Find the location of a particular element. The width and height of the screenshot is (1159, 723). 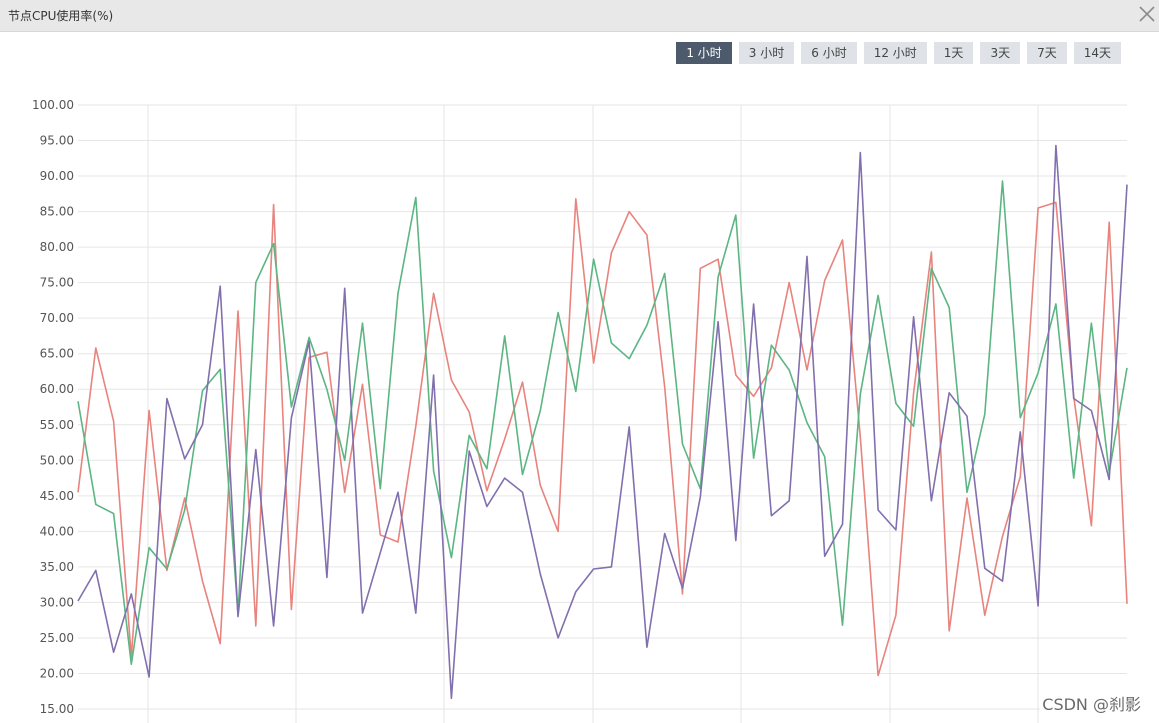

range-button: 1 小时 is located at coordinates (704, 53).